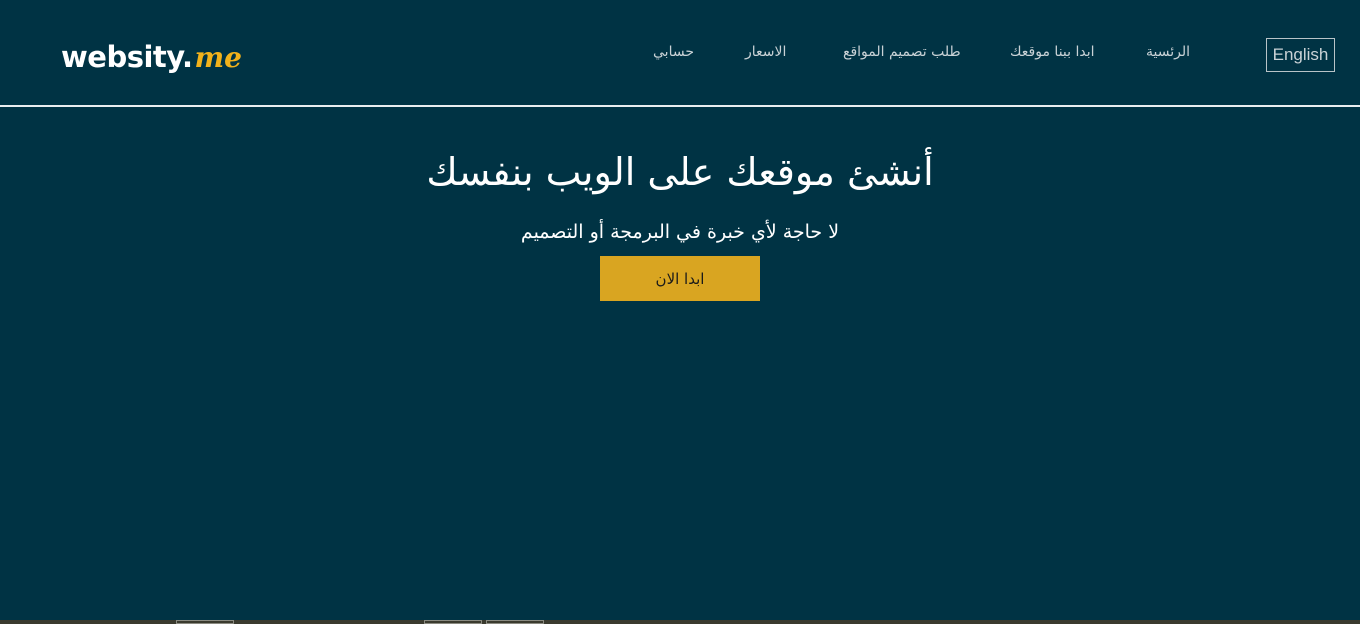  I want to click on site-logo: websity. me, so click(151, 60).